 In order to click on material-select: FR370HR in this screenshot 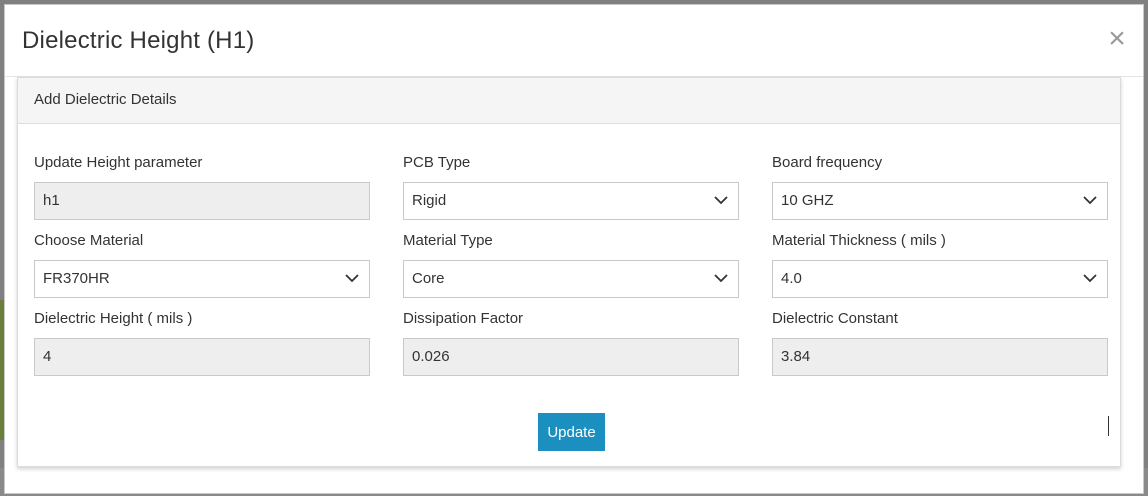, I will do `click(202, 279)`.